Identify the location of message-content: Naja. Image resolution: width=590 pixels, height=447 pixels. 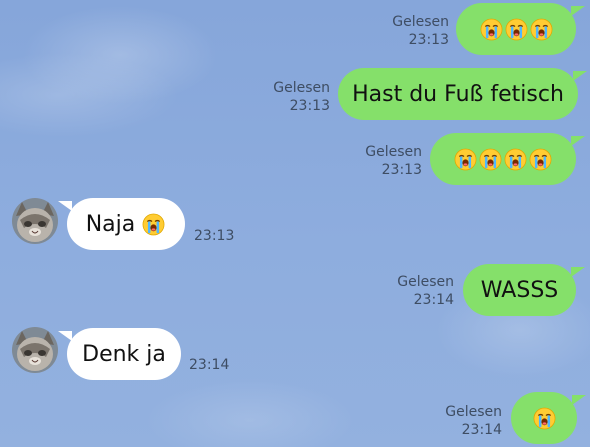
(126, 224).